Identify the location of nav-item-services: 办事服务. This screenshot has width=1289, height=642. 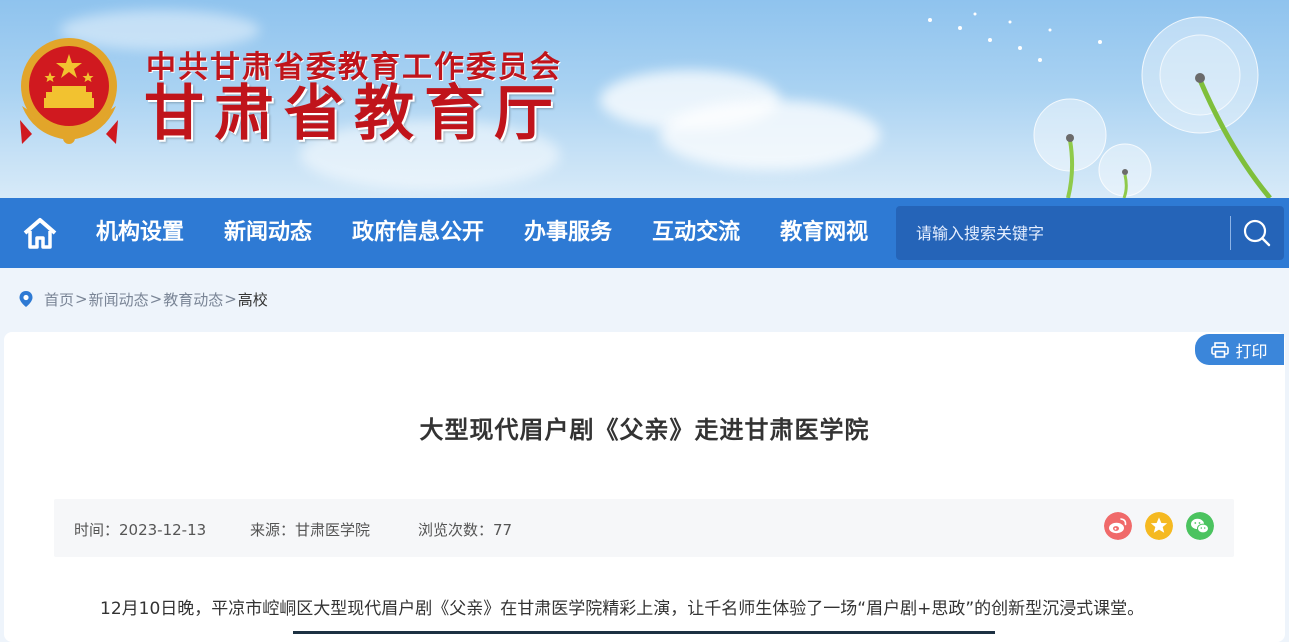
(568, 233).